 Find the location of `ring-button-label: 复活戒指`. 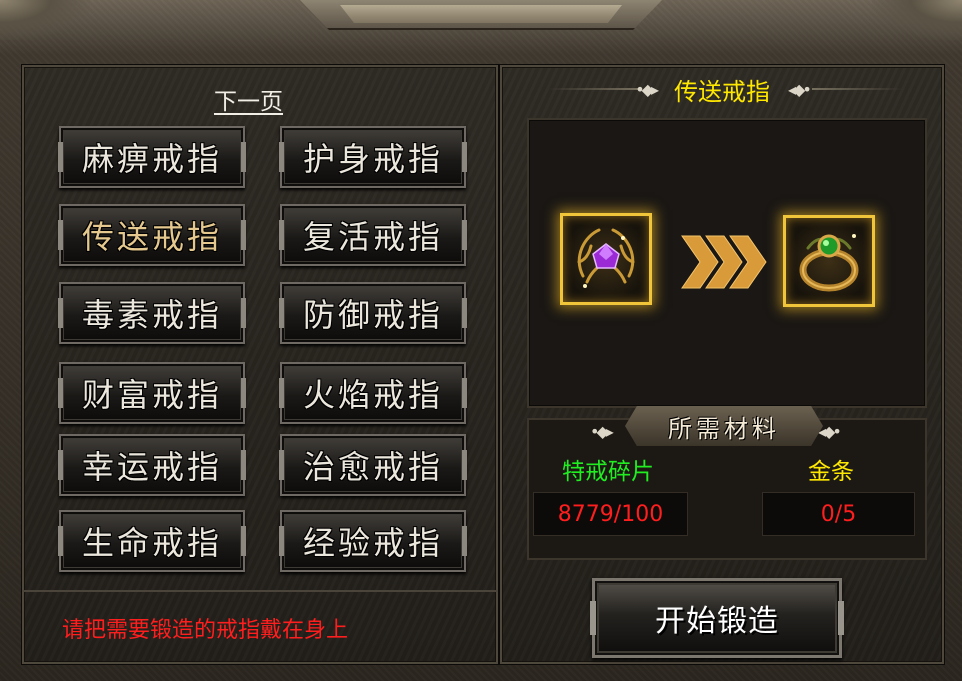

ring-button-label: 复活戒指 is located at coordinates (372, 237).